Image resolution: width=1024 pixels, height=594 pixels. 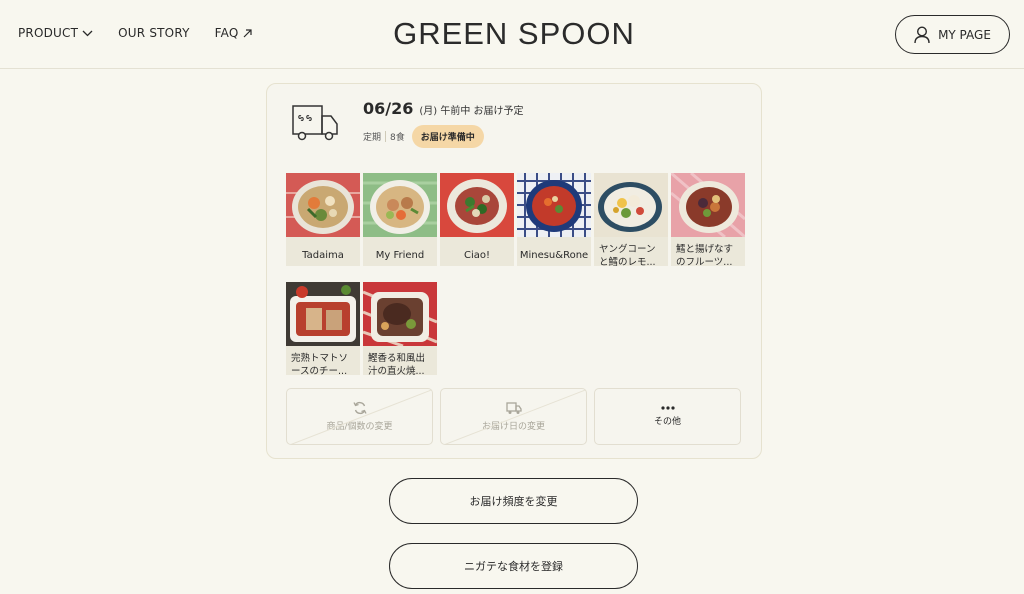 I want to click on meal-name: Tadaima, so click(x=323, y=255).